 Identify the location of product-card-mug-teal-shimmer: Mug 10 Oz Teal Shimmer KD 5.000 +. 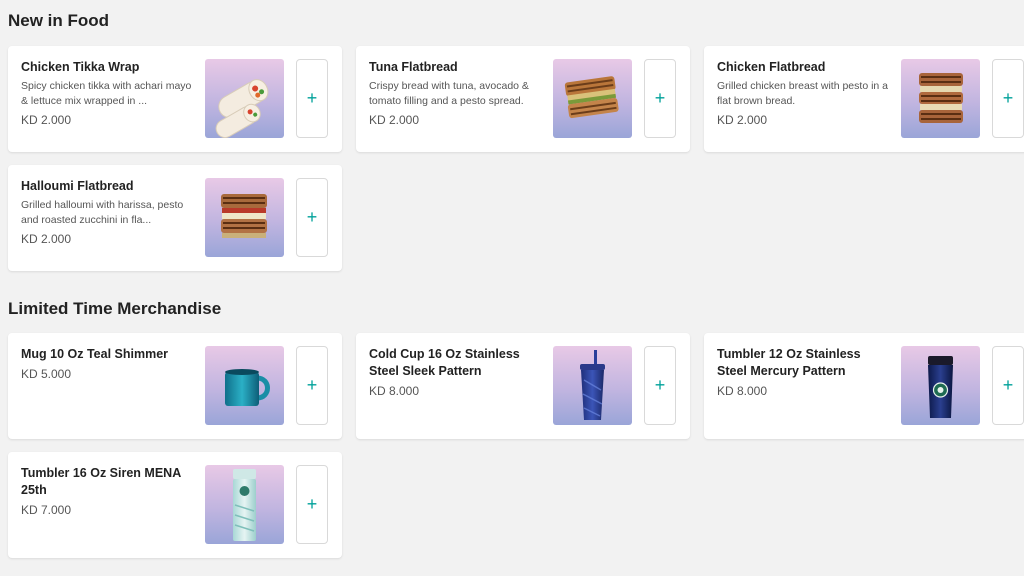
(175, 386).